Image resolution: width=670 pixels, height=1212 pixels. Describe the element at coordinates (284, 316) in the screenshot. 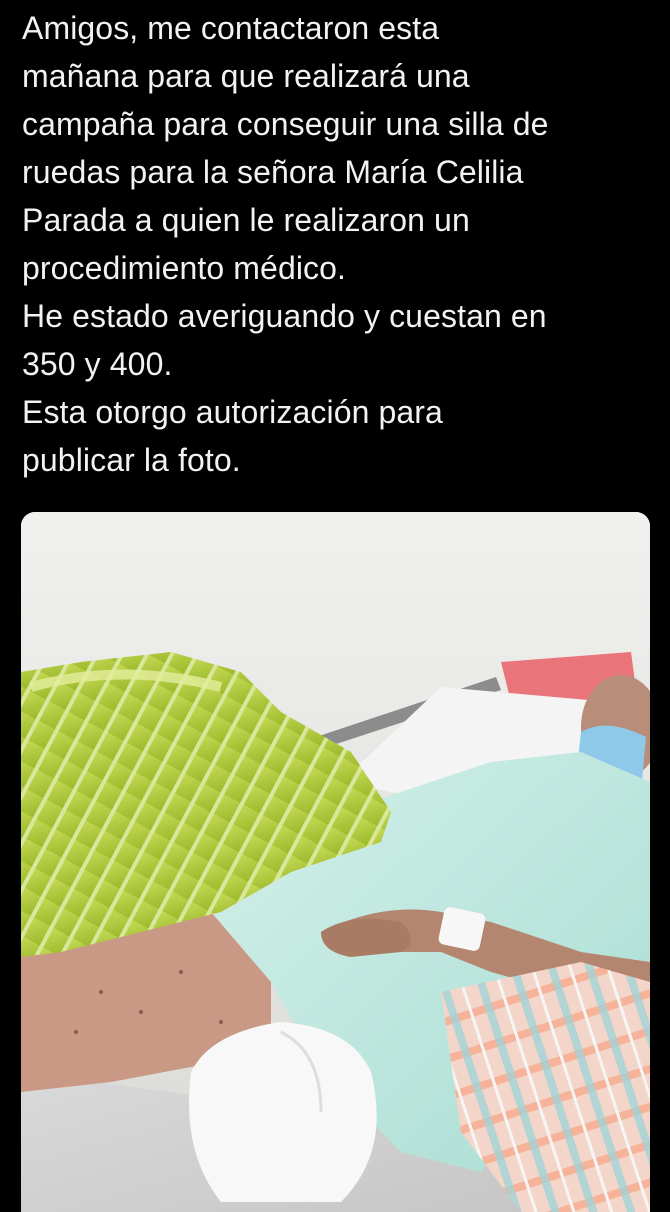

I see `post-text-line: He estado averiguando y cuestan en` at that location.